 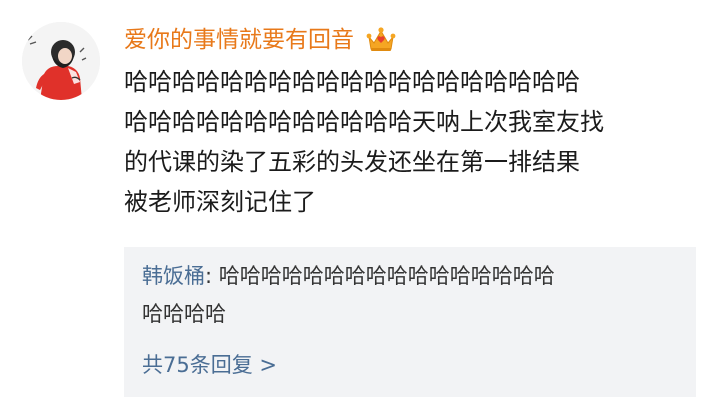 I want to click on comment-text-line: 哈哈哈哈哈哈哈哈哈哈哈哈天呐上次我室友找, so click(x=364, y=122).